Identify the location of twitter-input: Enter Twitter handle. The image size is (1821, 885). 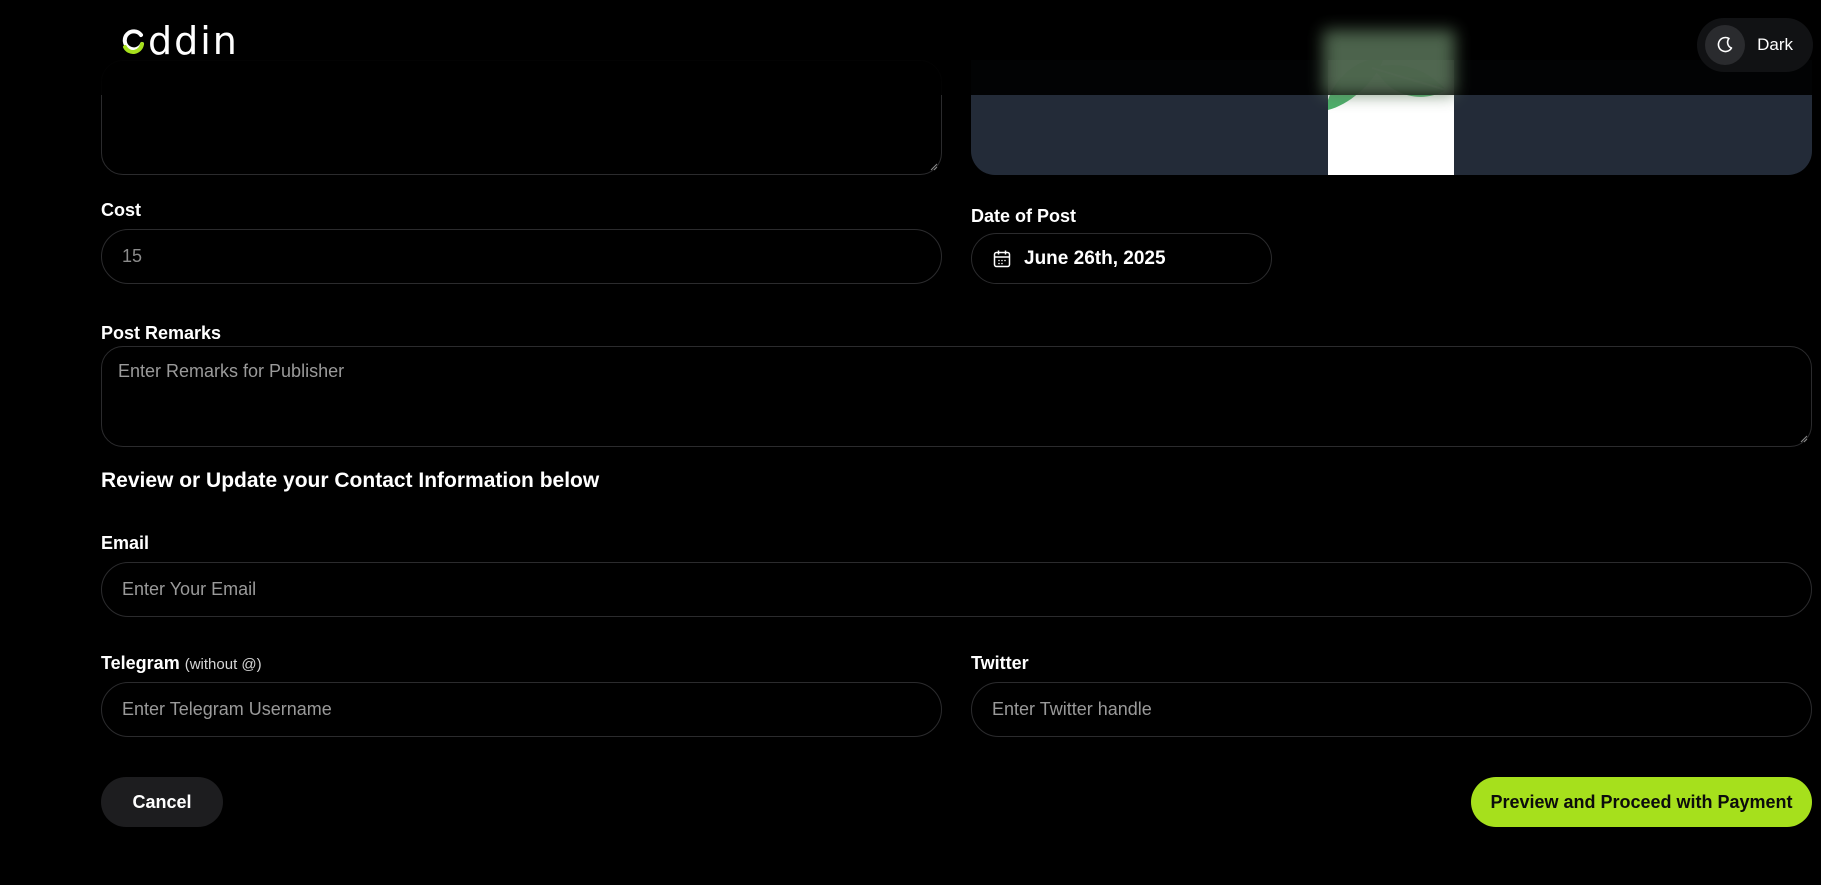
(1391, 709).